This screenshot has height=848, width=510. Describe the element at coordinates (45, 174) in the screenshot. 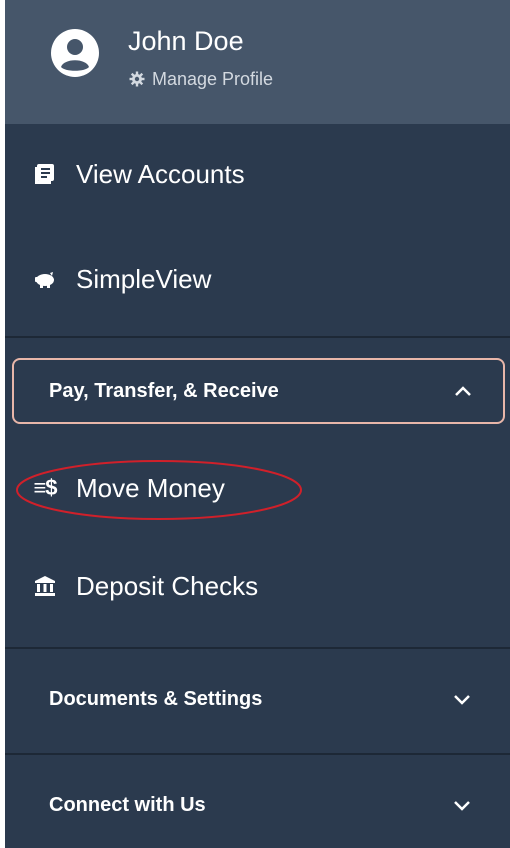

I see `ledger-icon` at that location.